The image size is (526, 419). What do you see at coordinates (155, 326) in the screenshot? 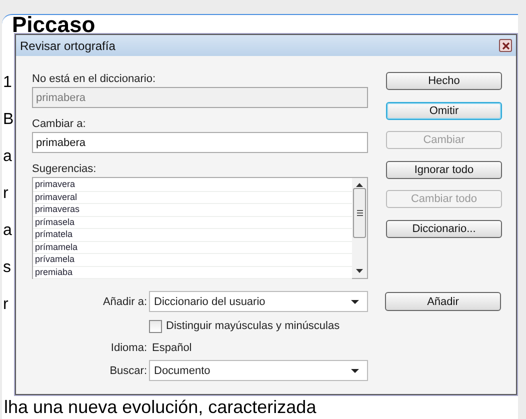
I see `checkbox` at bounding box center [155, 326].